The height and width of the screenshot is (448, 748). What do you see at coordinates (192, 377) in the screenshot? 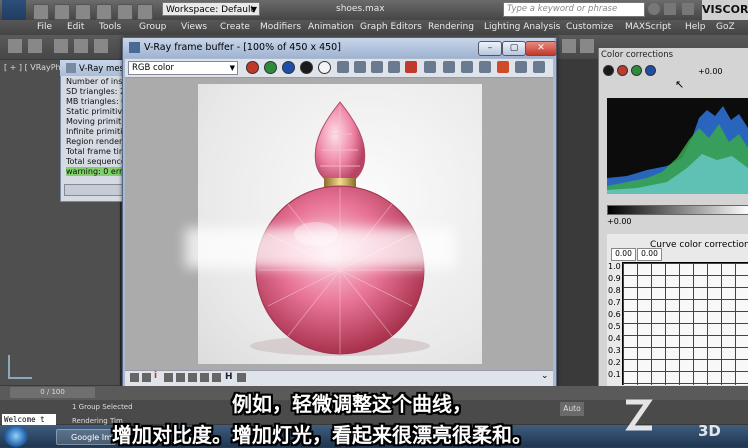
I see `lut-icon` at bounding box center [192, 377].